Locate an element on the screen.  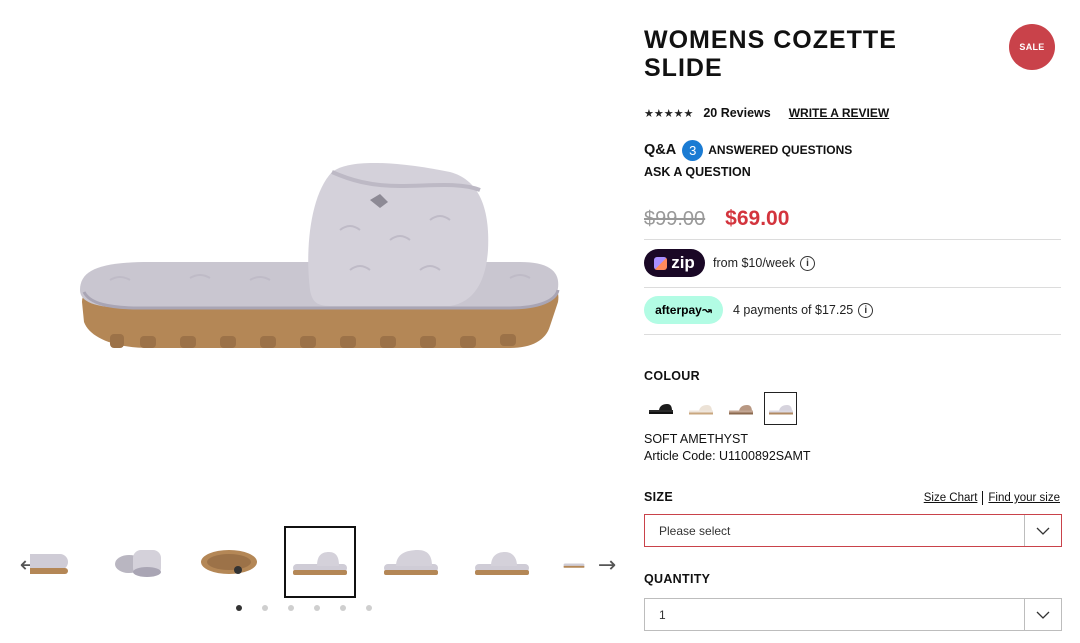
thumbnail-strip: ← → is located at coordinates (314, 565).